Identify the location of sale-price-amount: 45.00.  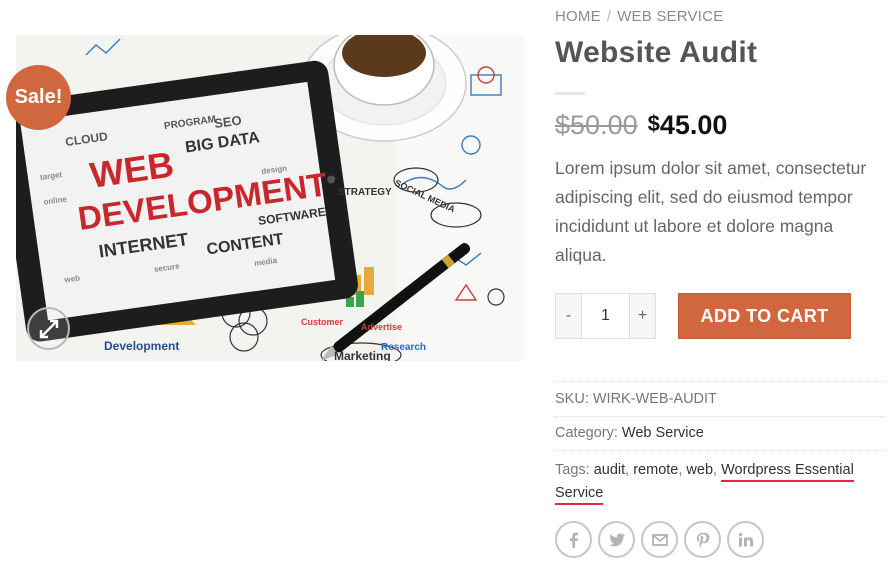
(693, 125).